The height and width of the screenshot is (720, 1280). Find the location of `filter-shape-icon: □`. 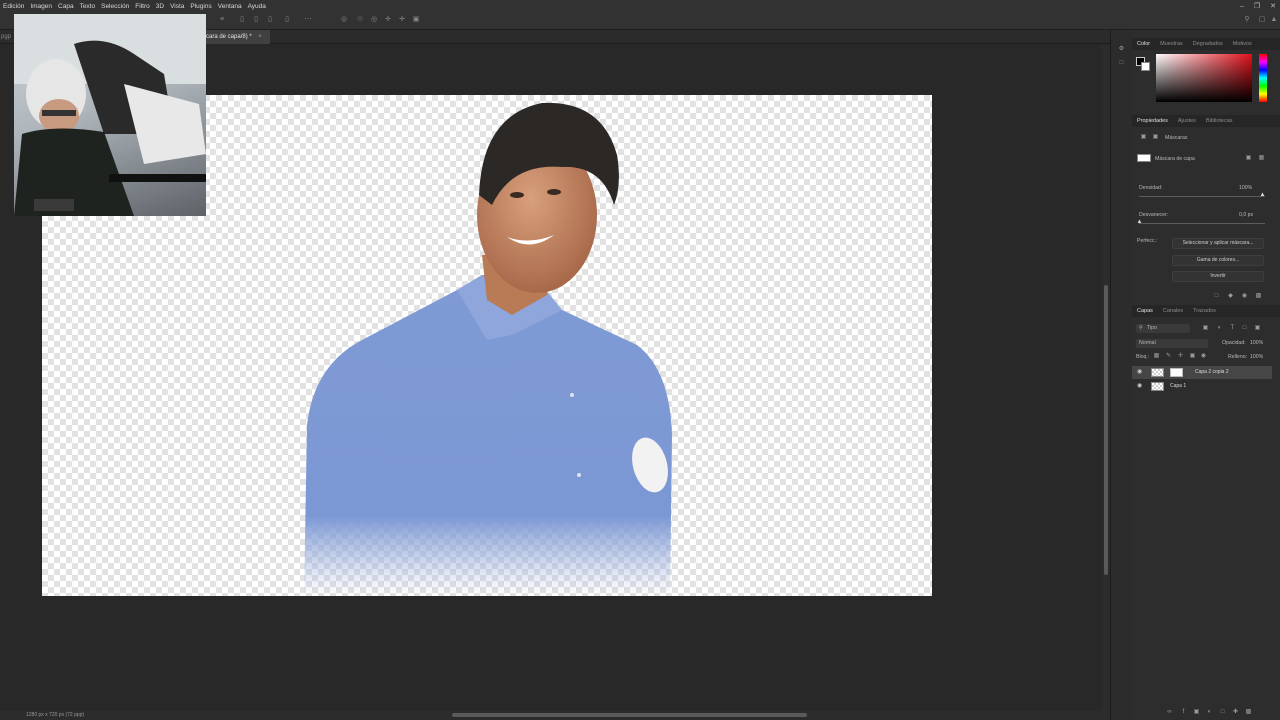

filter-shape-icon: □ is located at coordinates (1244, 328).